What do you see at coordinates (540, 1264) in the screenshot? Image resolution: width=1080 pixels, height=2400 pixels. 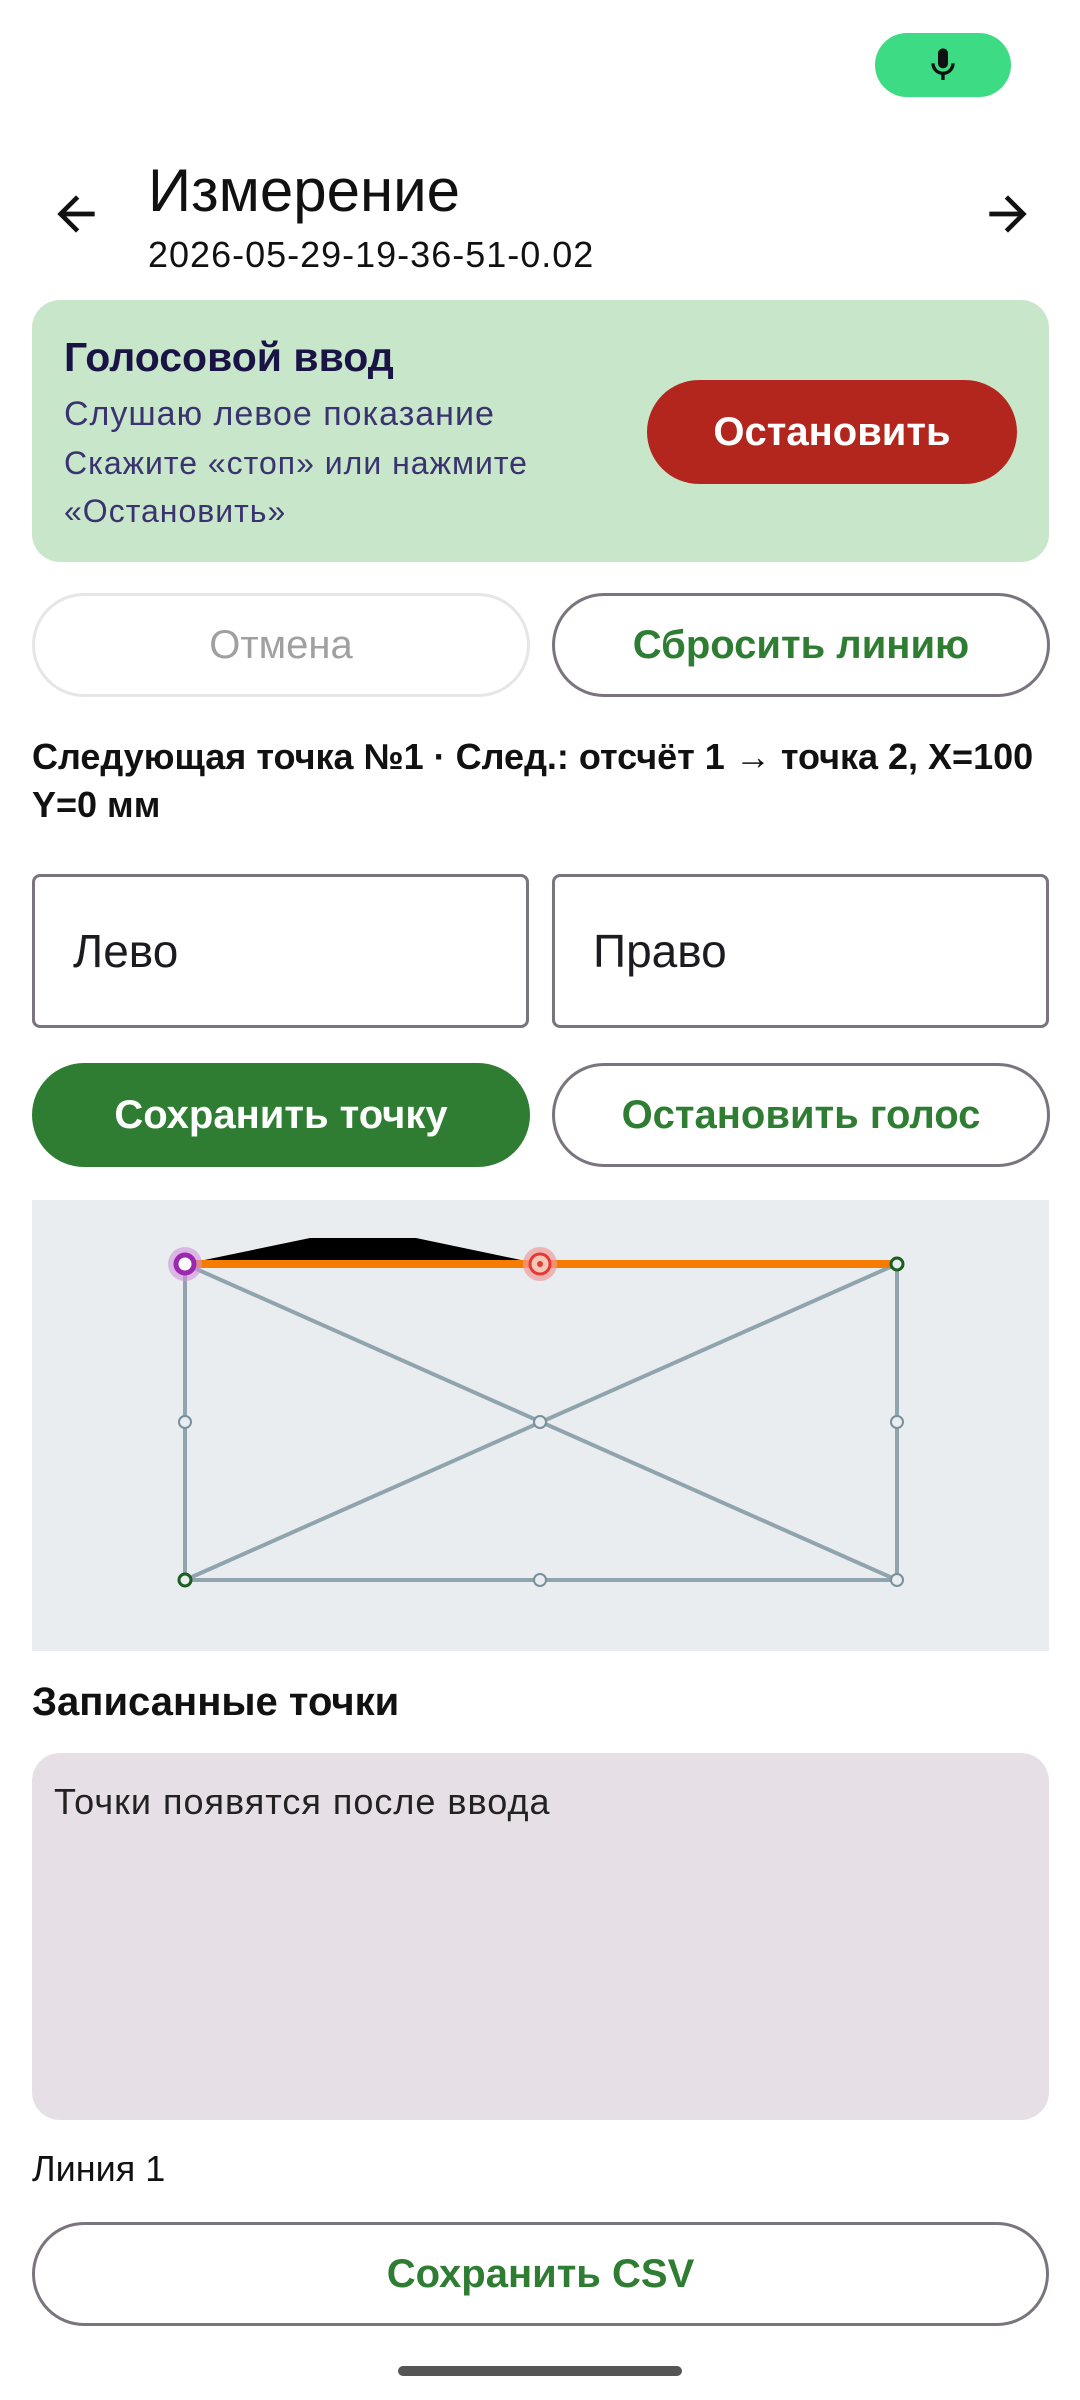 I see `next-point-dot` at bounding box center [540, 1264].